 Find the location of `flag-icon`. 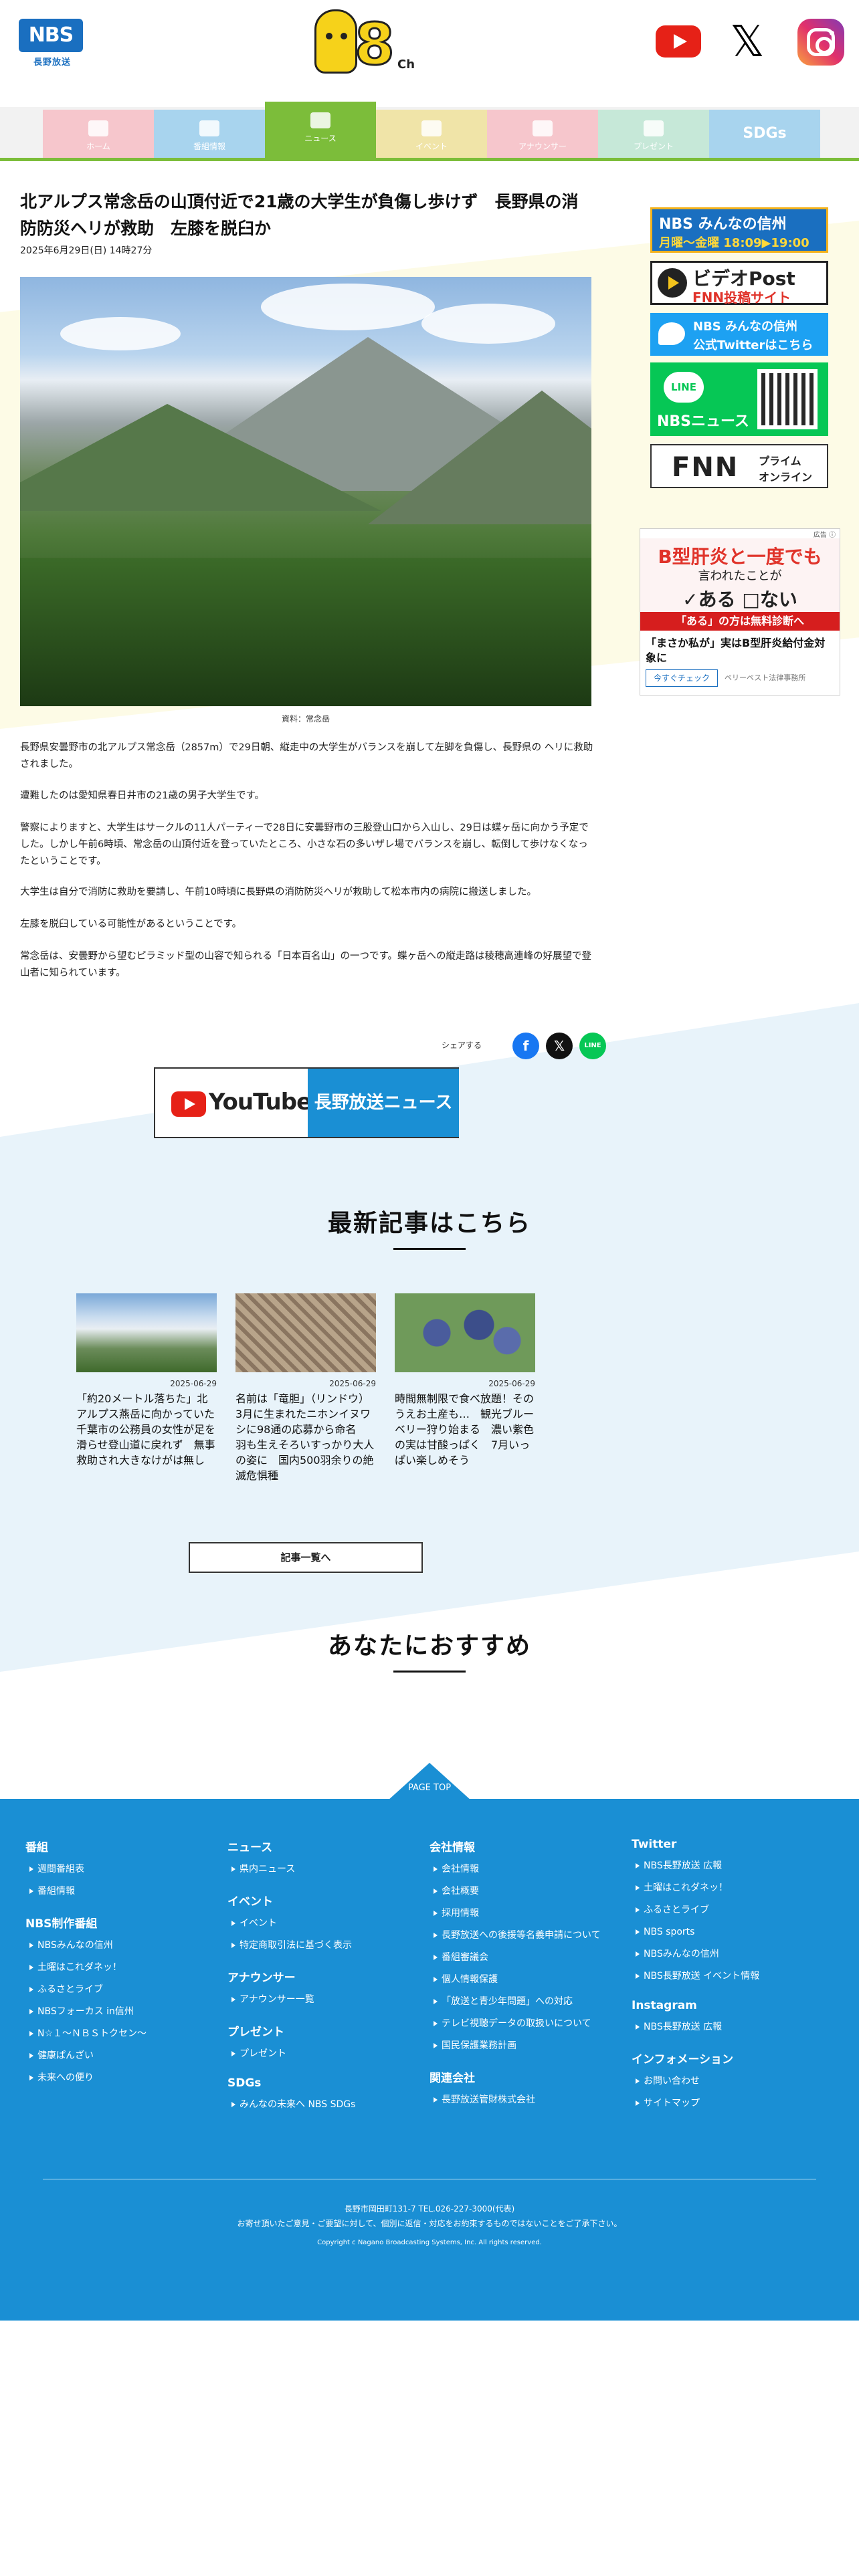

flag-icon is located at coordinates (432, 128).